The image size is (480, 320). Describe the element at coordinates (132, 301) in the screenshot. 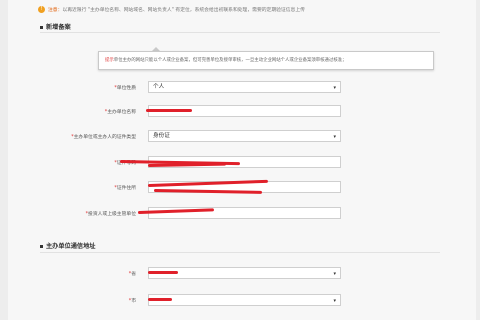

I see `city-label: *市` at that location.